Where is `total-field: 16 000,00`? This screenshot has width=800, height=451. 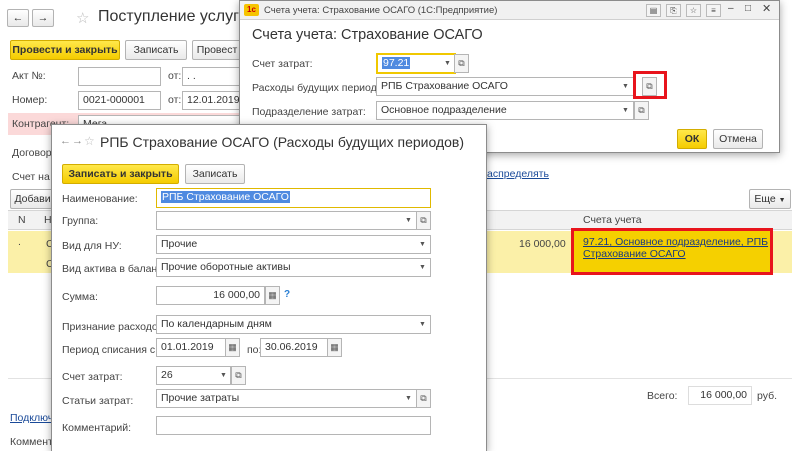 total-field: 16 000,00 is located at coordinates (720, 395).